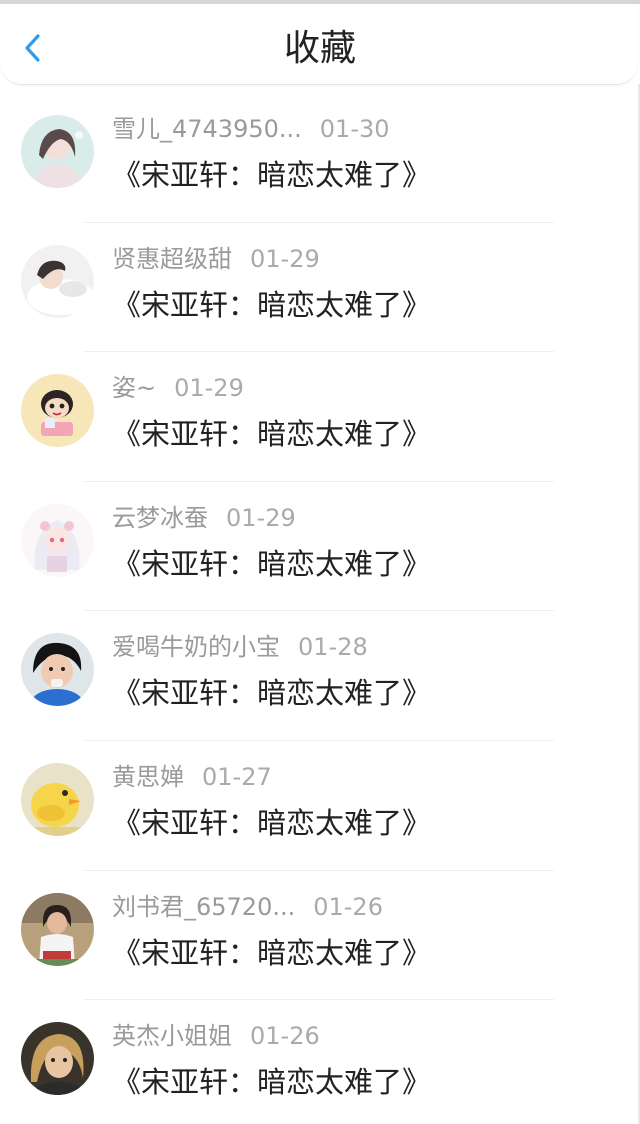 Image resolution: width=640 pixels, height=1124 pixels. What do you see at coordinates (134, 388) in the screenshot?
I see `username: 姿~` at bounding box center [134, 388].